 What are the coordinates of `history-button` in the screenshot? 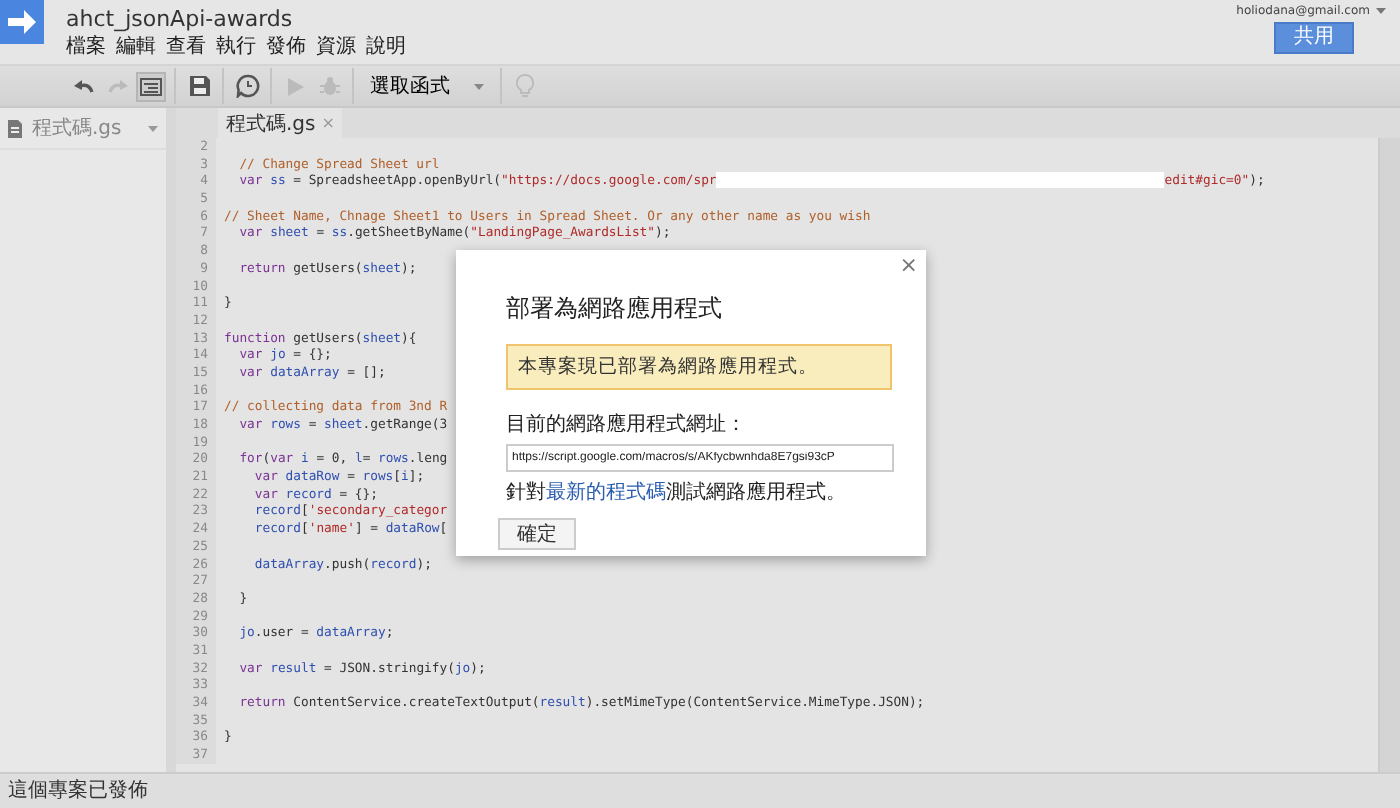 It's located at (247, 86).